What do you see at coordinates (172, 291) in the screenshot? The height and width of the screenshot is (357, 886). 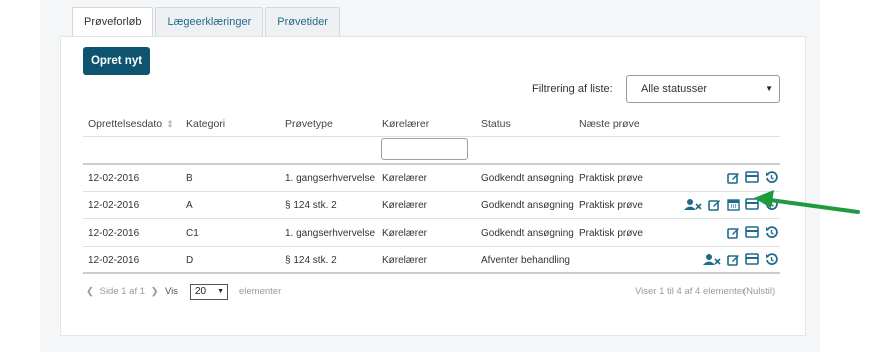 I see `show-label: Vis` at bounding box center [172, 291].